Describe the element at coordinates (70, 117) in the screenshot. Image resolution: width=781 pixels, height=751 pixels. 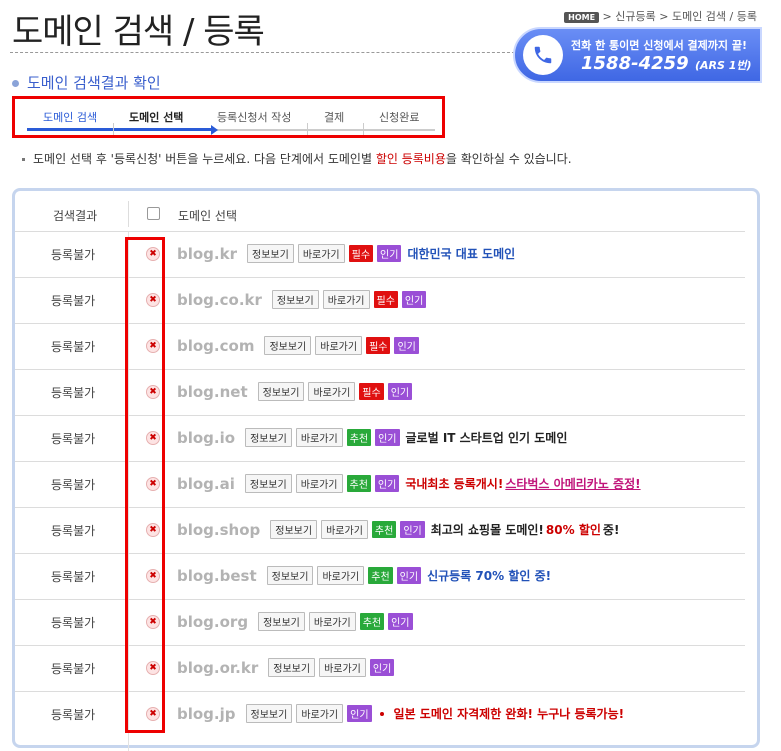
I see `step-search: 도메인 검색` at that location.